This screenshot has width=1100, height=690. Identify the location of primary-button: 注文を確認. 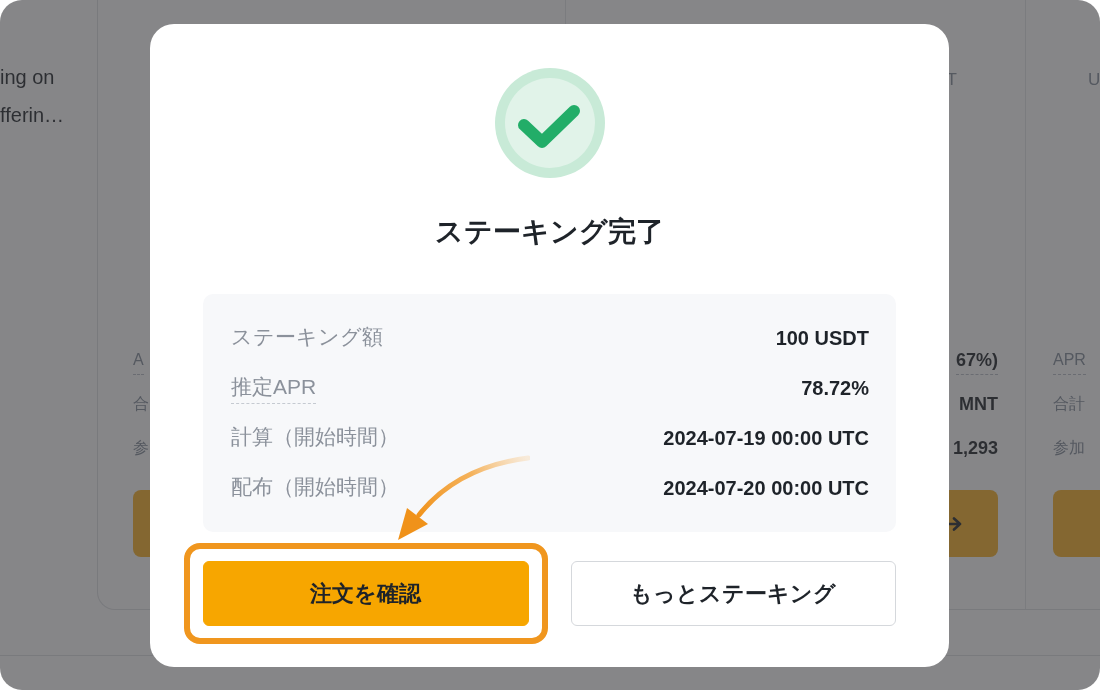
(366, 593).